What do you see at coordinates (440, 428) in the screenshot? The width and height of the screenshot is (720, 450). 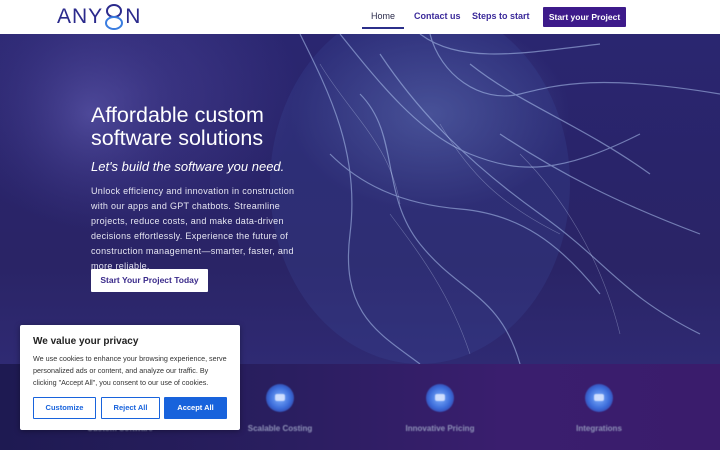 I see `feature-label: Innovative Pricing` at bounding box center [440, 428].